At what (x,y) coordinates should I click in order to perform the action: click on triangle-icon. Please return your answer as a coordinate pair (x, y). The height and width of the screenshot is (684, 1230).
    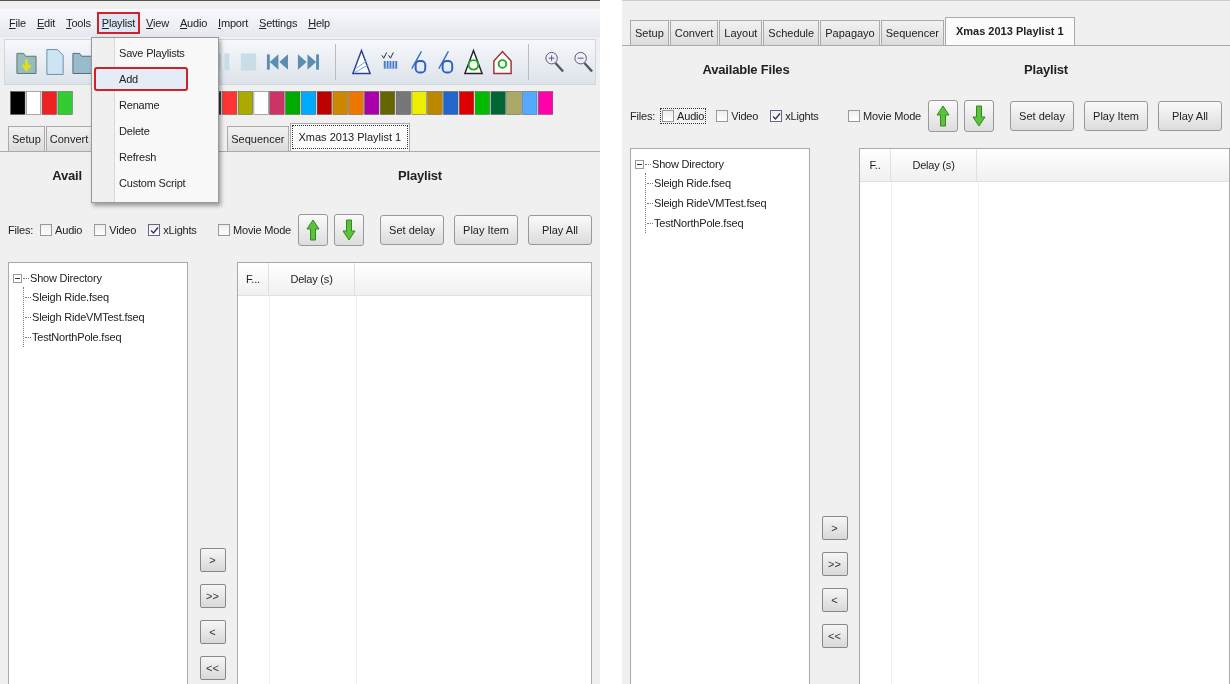
    Looking at the image, I should click on (362, 62).